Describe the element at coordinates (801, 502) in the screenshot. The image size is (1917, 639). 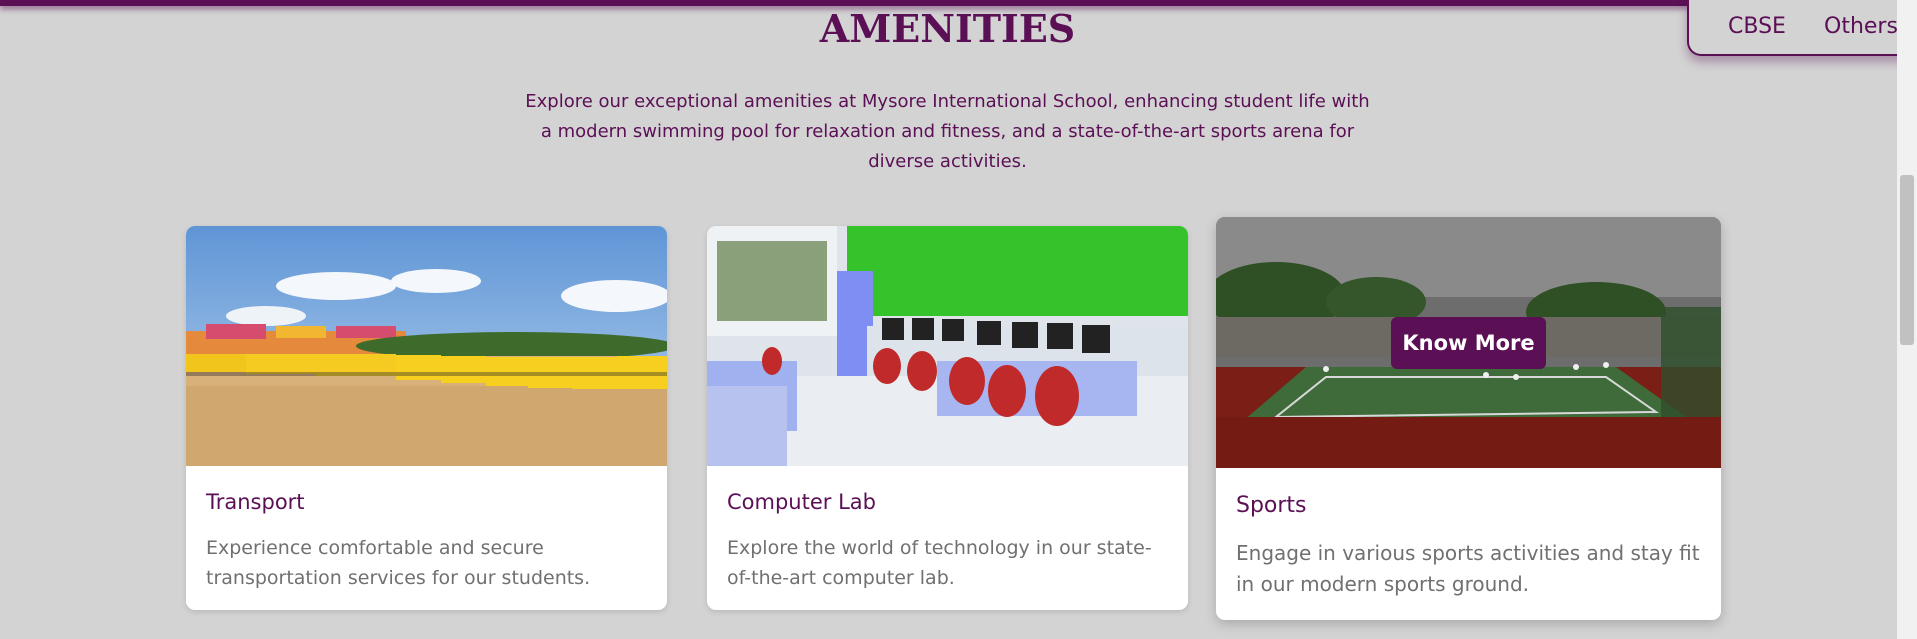
I see `card-title: Computer Lab` at that location.